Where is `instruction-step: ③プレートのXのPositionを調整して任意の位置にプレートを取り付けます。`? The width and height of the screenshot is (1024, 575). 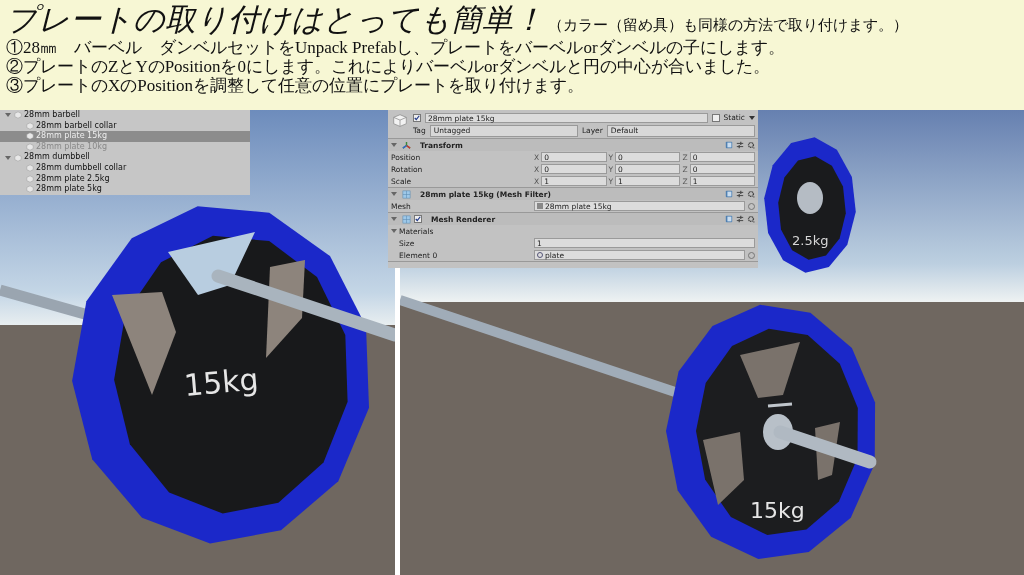 instruction-step: ③プレートのXのPositionを調整して任意の位置にプレートを取り付けます。 is located at coordinates (512, 85).